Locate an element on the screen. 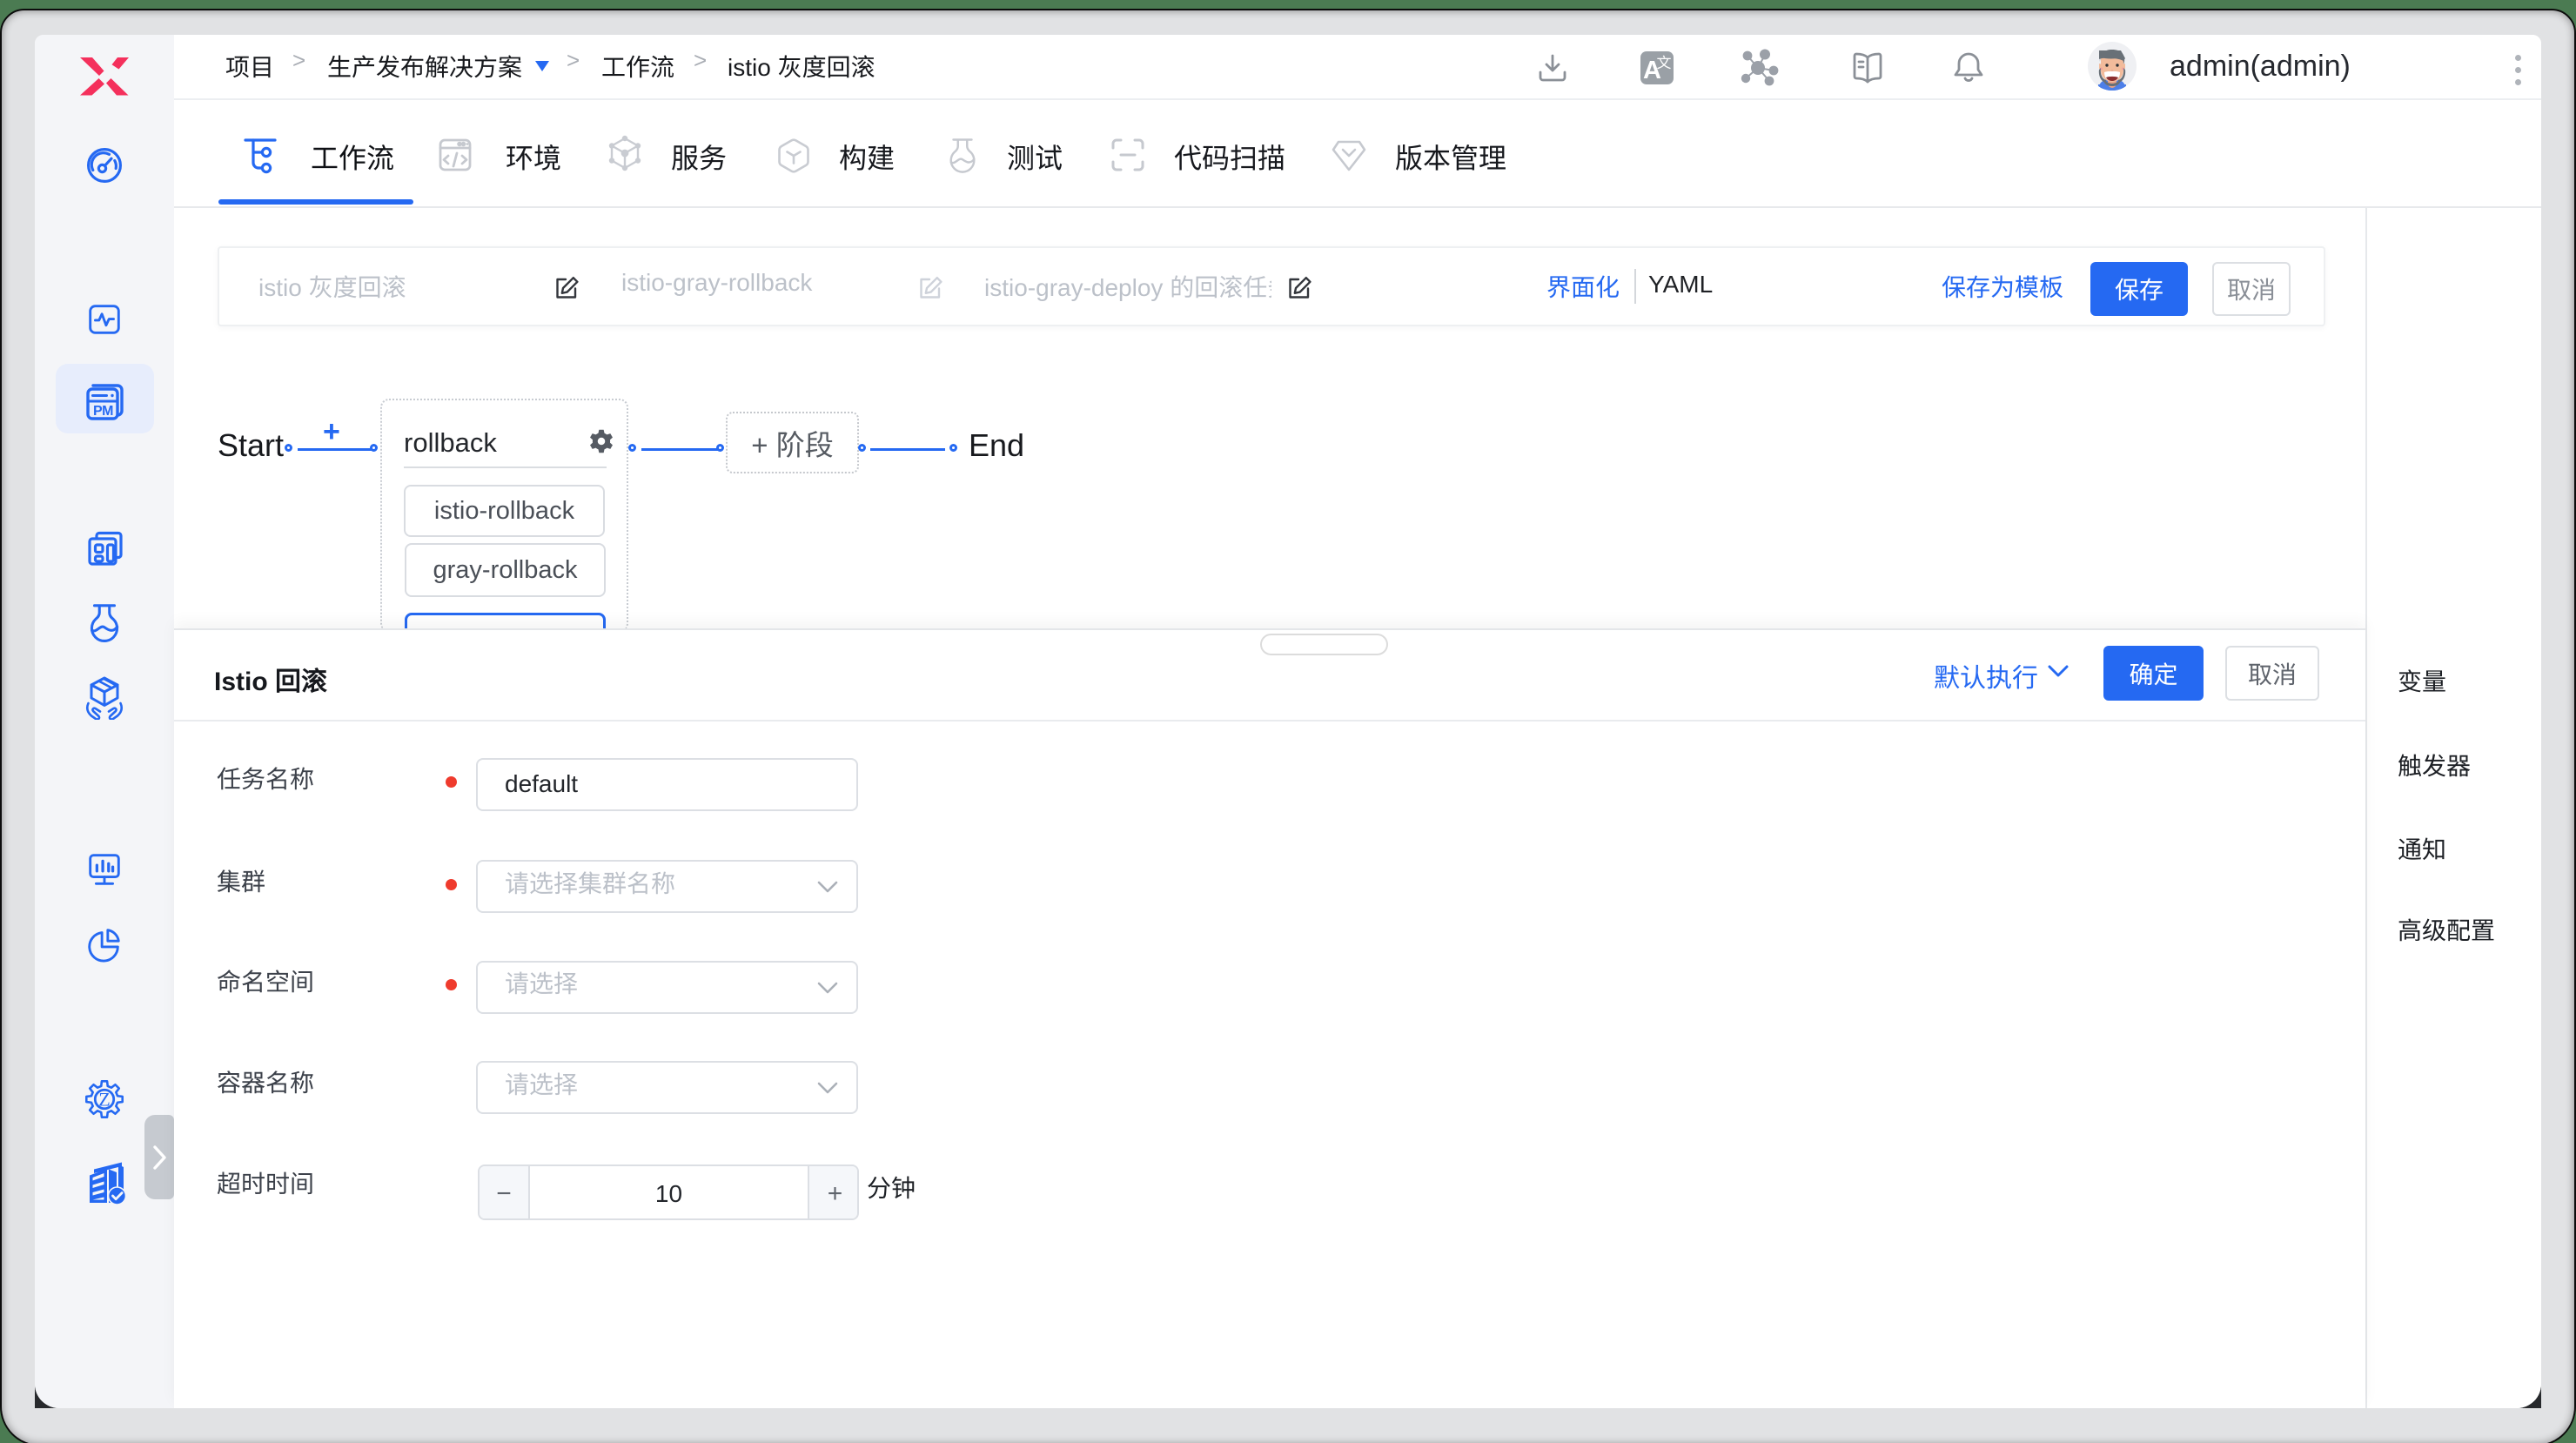 Image resolution: width=2576 pixels, height=1443 pixels. svg-text: PM is located at coordinates (103, 411).